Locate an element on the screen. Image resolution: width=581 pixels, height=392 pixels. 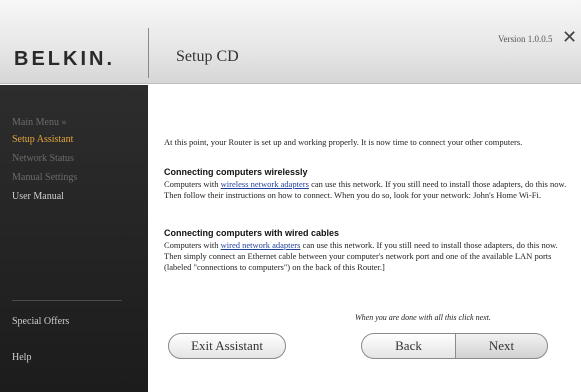
wireless-text-before: Computers with is located at coordinates (192, 184).